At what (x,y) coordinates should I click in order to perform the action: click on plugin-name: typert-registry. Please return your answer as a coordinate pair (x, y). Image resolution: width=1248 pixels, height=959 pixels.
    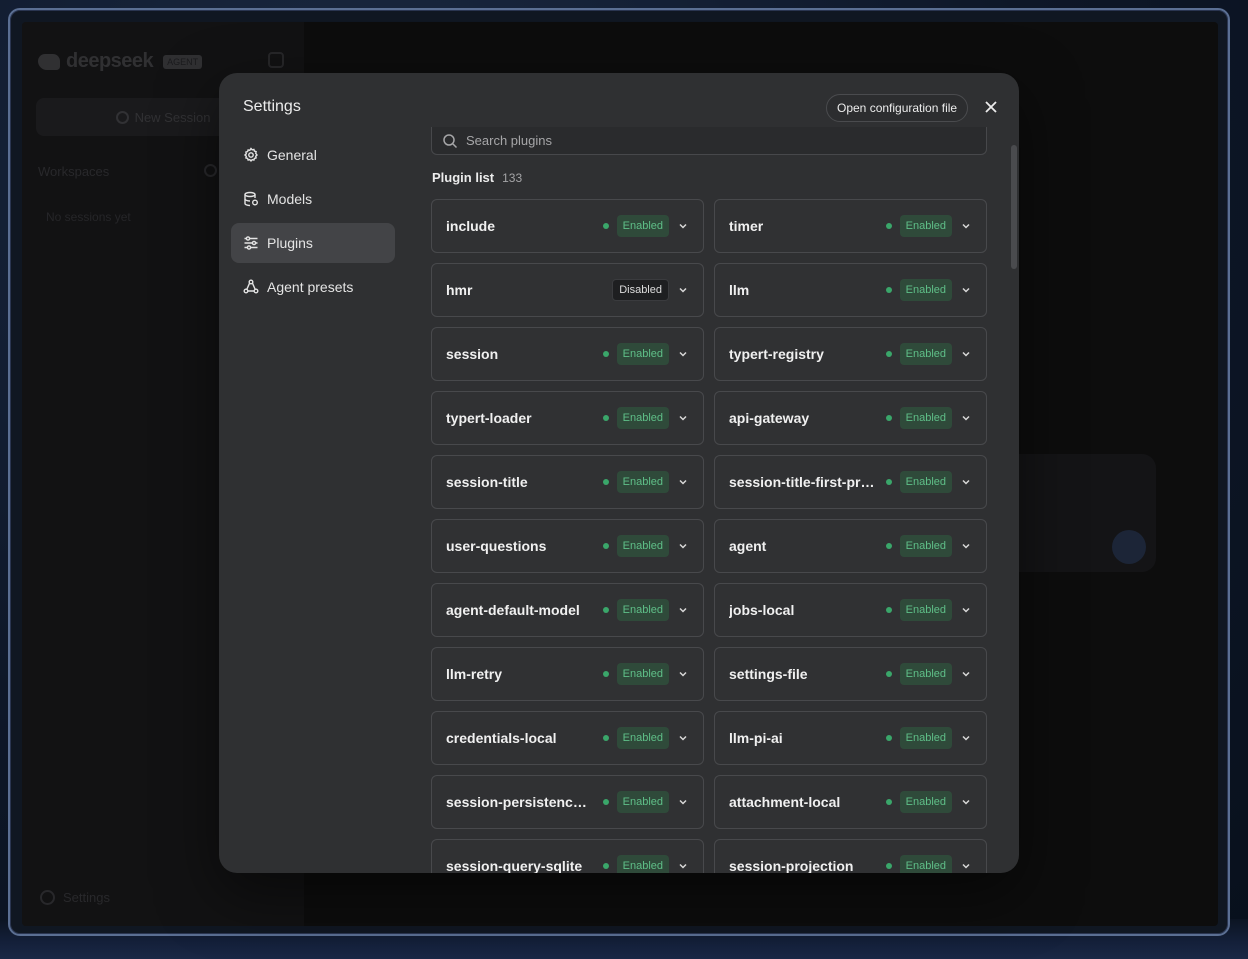
    Looking at the image, I should click on (776, 354).